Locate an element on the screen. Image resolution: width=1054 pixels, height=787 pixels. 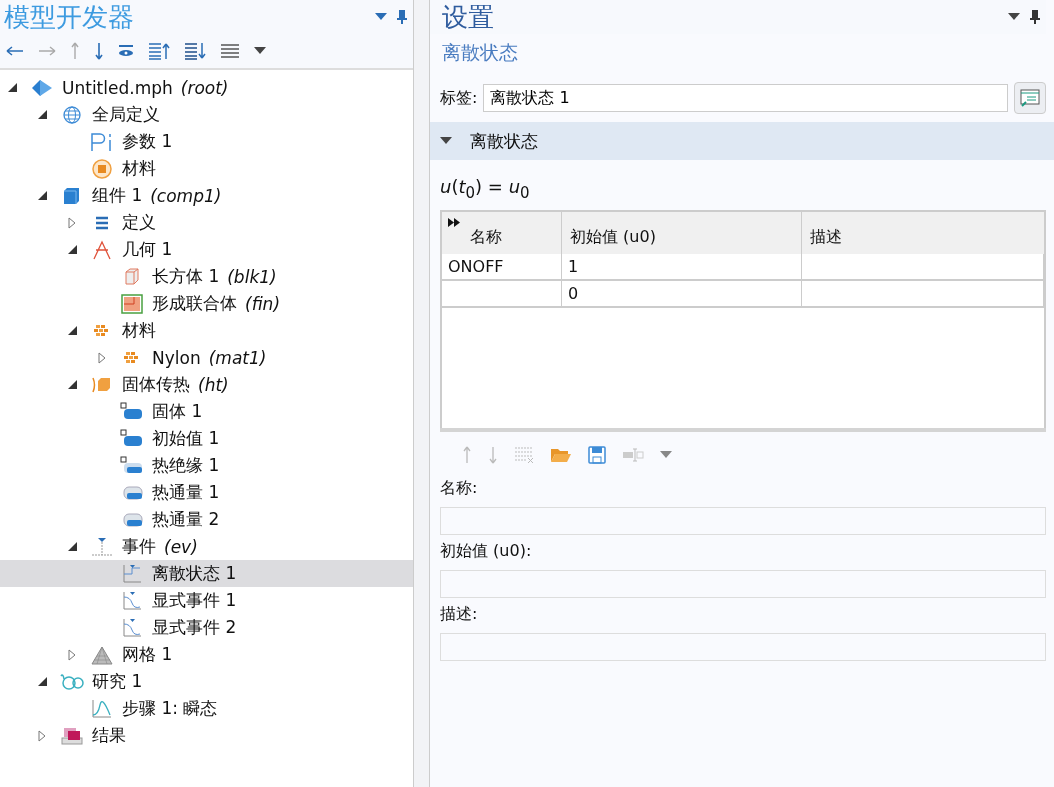
tree-item: 步骤 1: 瞬态 is located at coordinates (206, 708).